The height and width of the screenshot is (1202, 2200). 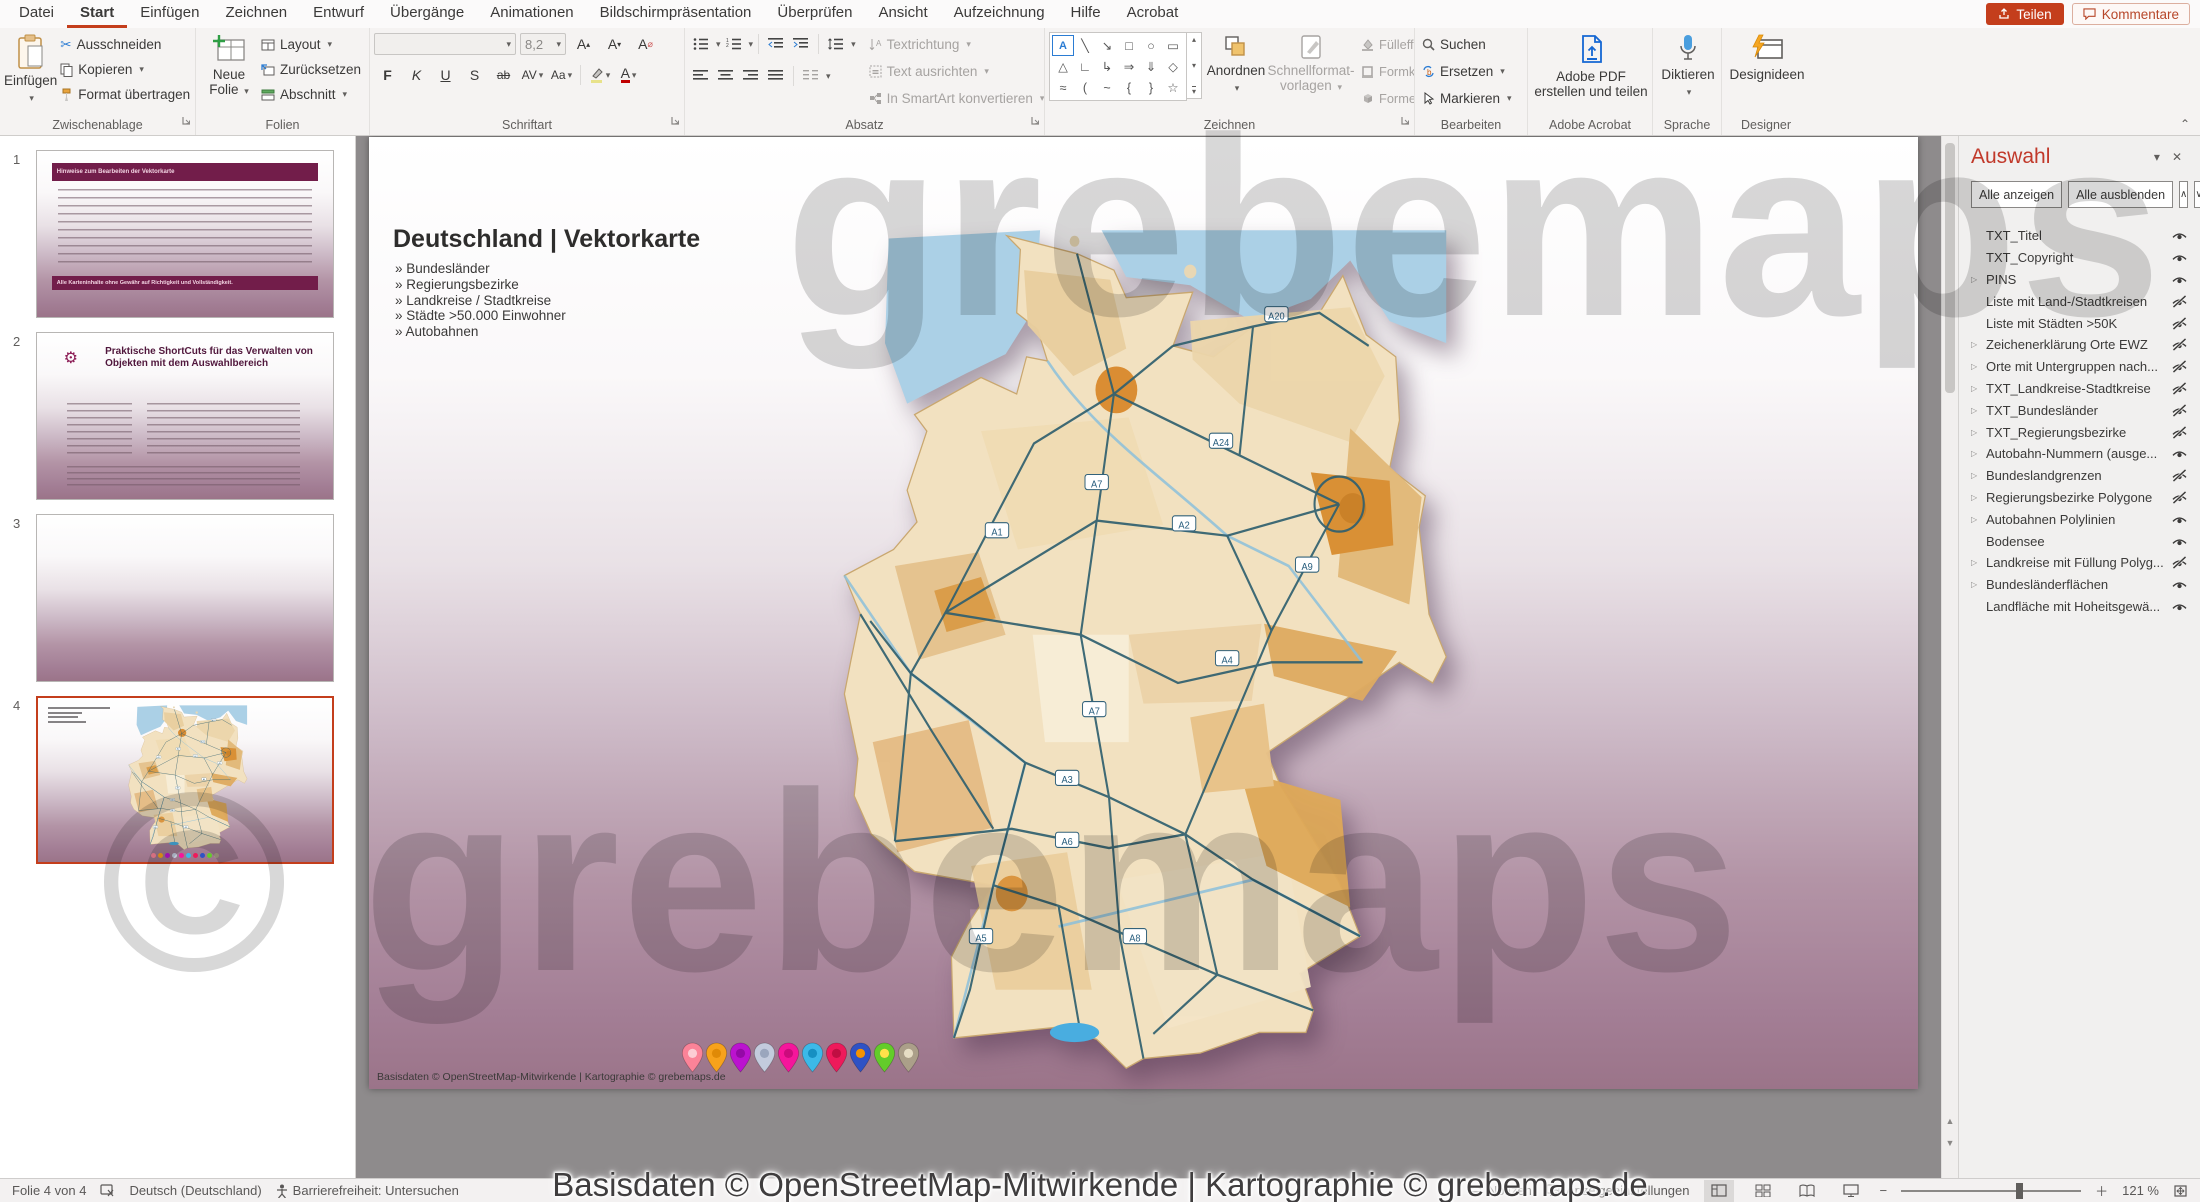 I want to click on paragraph-dialog-launcher, so click(x=1035, y=122).